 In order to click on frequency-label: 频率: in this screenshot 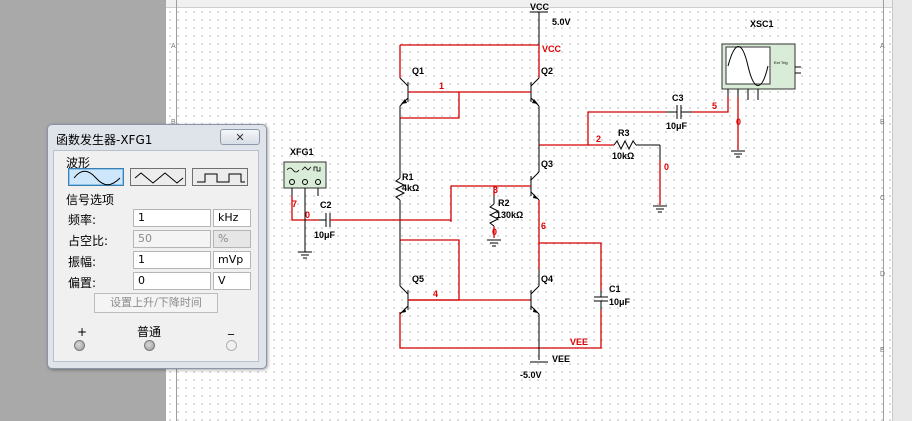, I will do `click(82, 220)`.